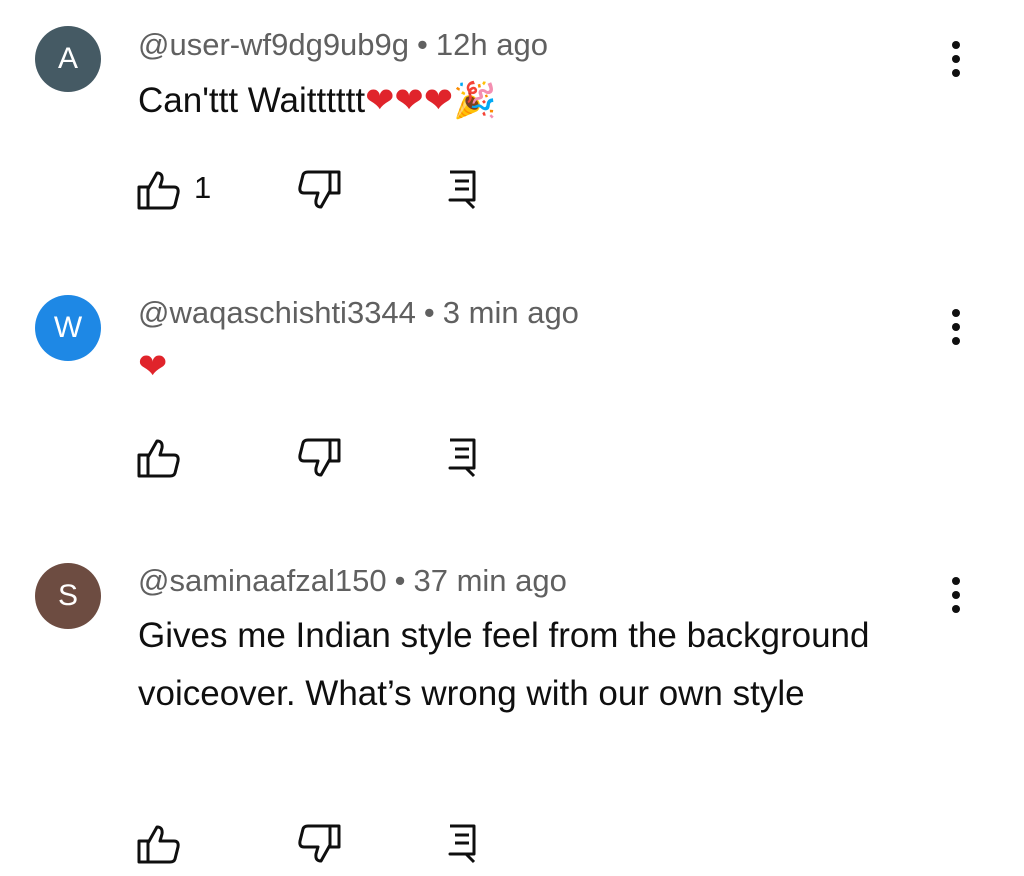  I want to click on comment-author: @saminaafzal150, so click(262, 580).